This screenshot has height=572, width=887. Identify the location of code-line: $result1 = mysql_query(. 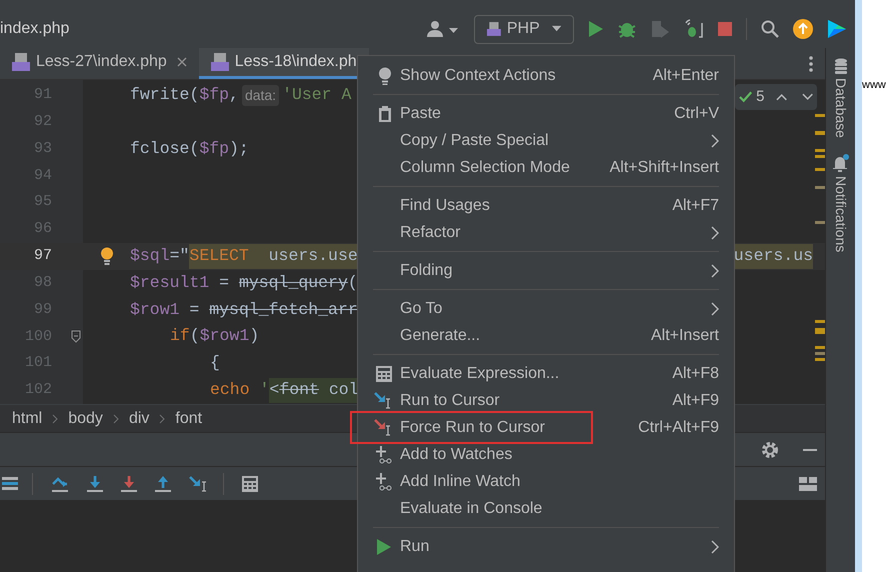
(244, 283).